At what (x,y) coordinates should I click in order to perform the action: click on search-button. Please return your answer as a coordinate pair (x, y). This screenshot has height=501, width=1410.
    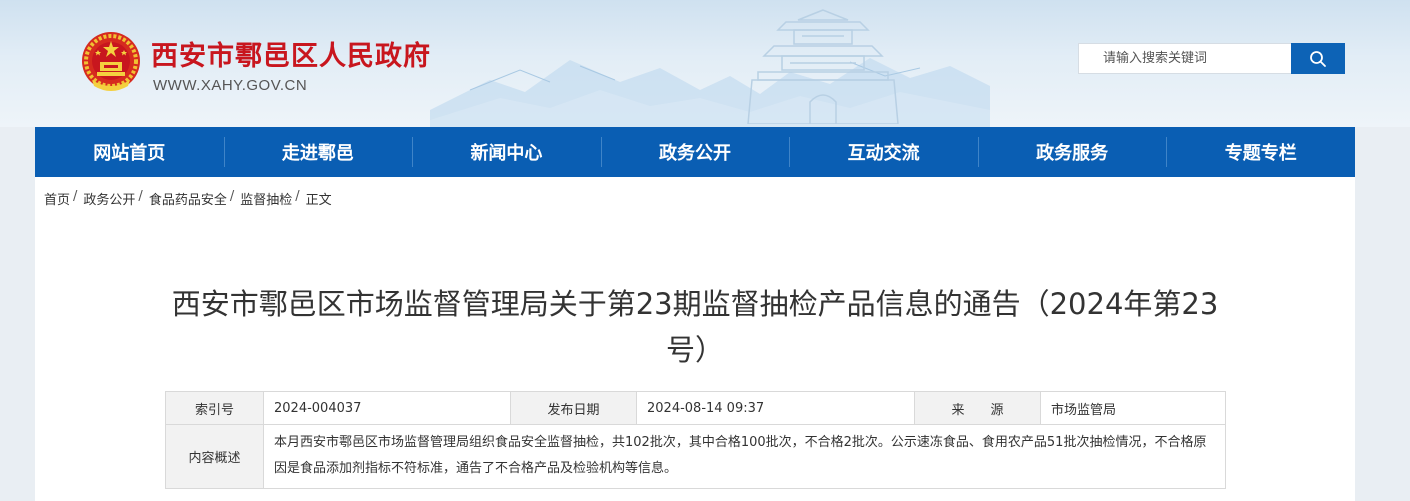
    Looking at the image, I should click on (1318, 58).